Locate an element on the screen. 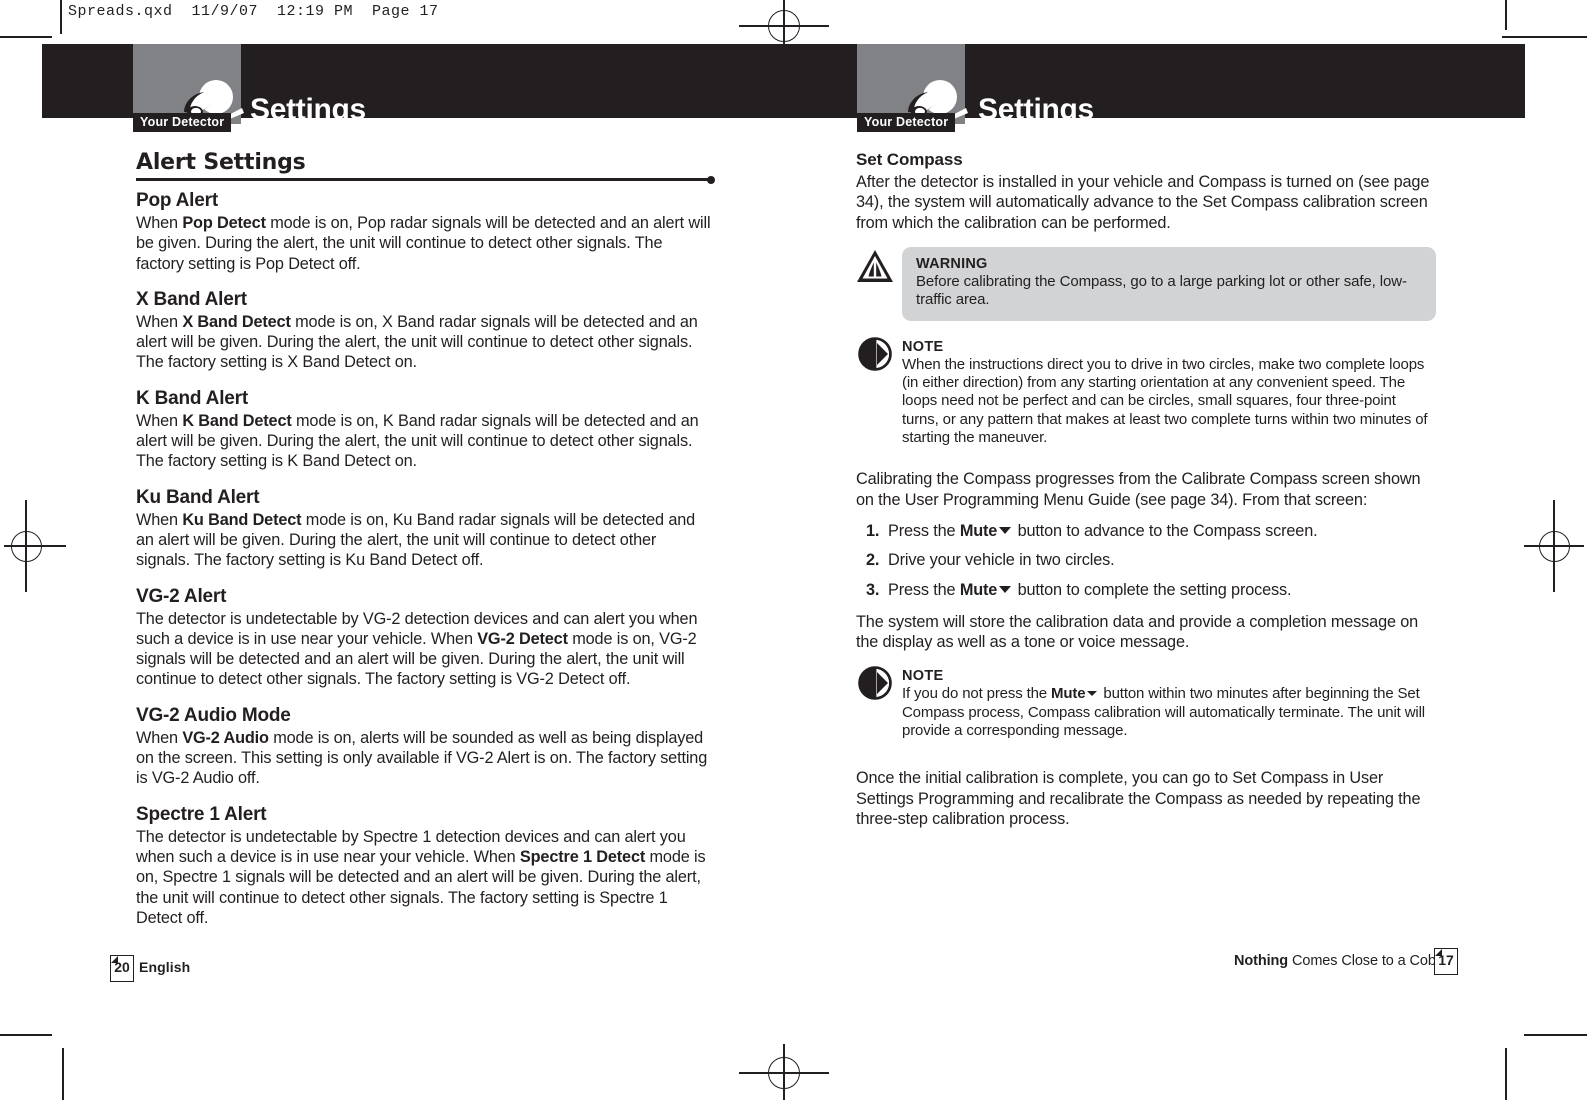 The image size is (1587, 1100). crop-mark-tr-h is located at coordinates (1544, 37).